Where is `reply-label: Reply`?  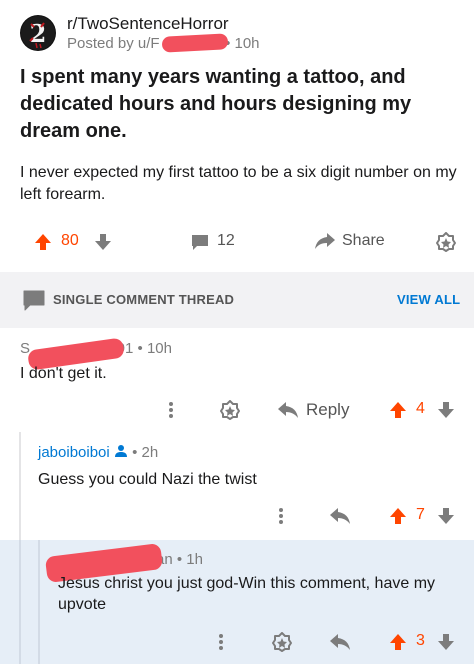
reply-label: Reply is located at coordinates (328, 409).